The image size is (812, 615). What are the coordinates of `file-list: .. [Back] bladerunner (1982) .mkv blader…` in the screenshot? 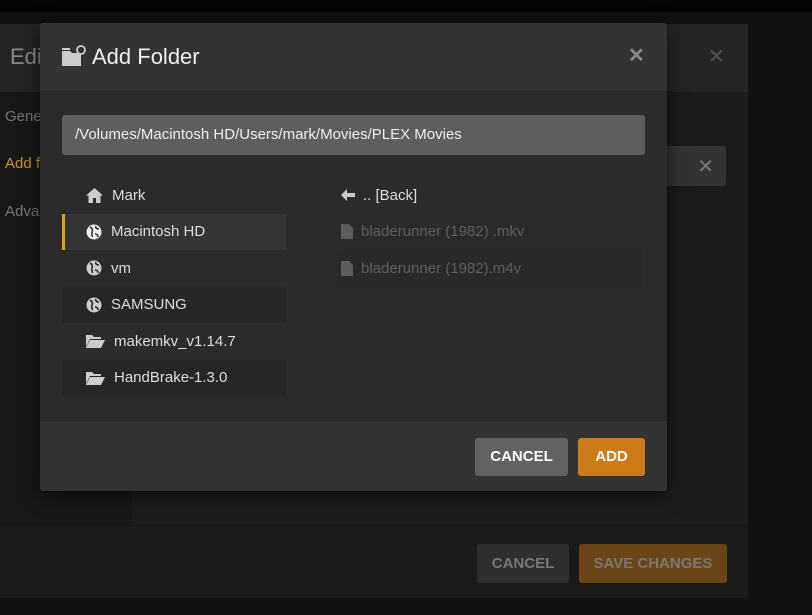 It's located at (489, 232).